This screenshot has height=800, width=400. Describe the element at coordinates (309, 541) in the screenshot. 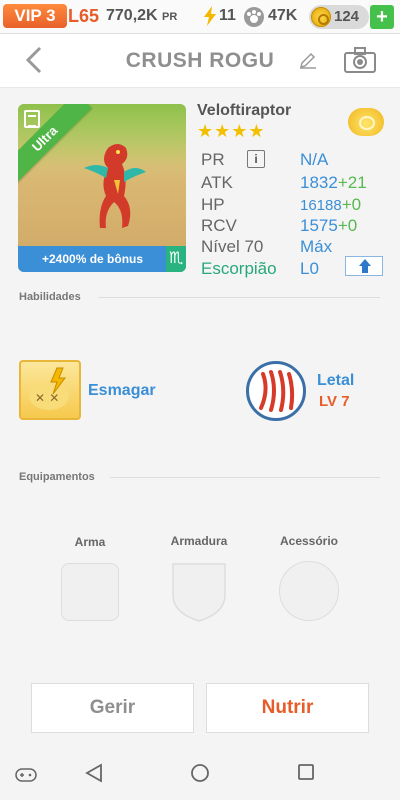

I see `slot-label-accessory: Acessório` at that location.